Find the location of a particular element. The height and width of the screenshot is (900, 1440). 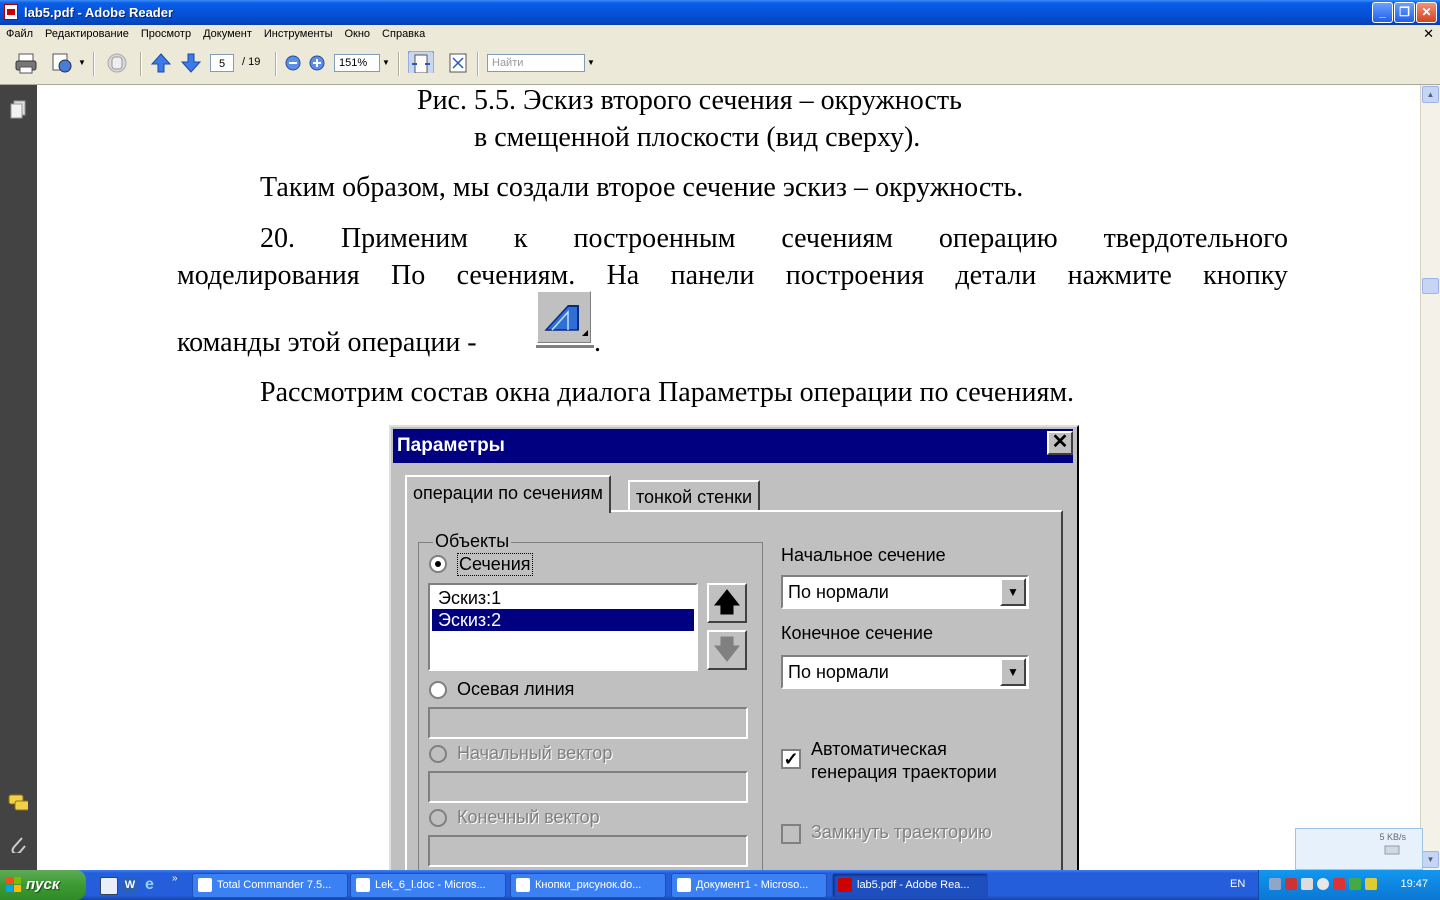

close-button: ✕ is located at coordinates (1426, 12).